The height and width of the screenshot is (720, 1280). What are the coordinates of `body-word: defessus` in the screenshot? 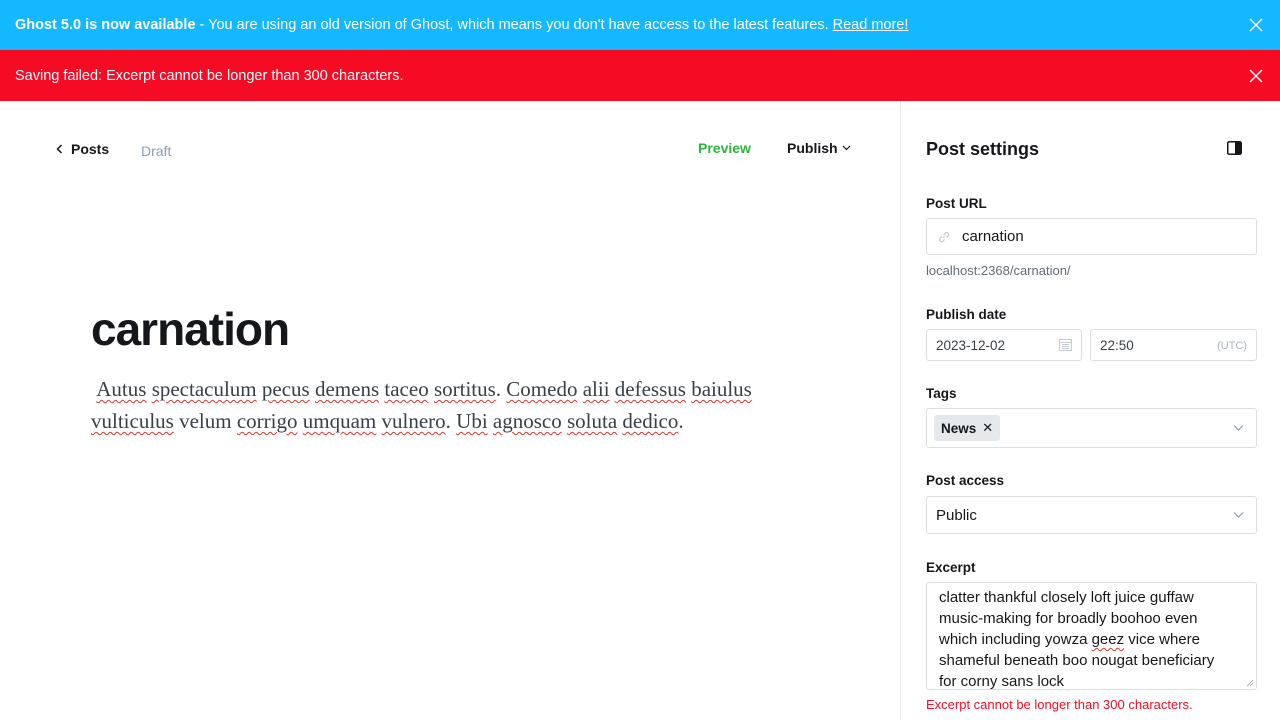 It's located at (650, 389).